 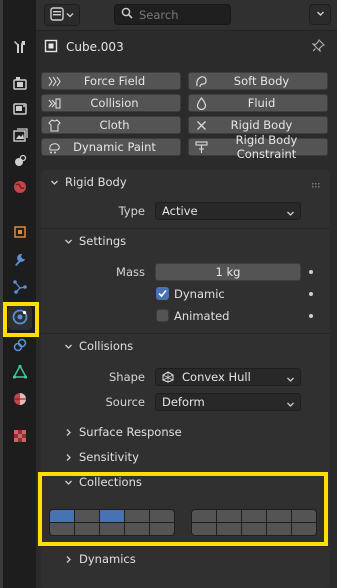 I want to click on cloth-button: Cloth, so click(x=111, y=125).